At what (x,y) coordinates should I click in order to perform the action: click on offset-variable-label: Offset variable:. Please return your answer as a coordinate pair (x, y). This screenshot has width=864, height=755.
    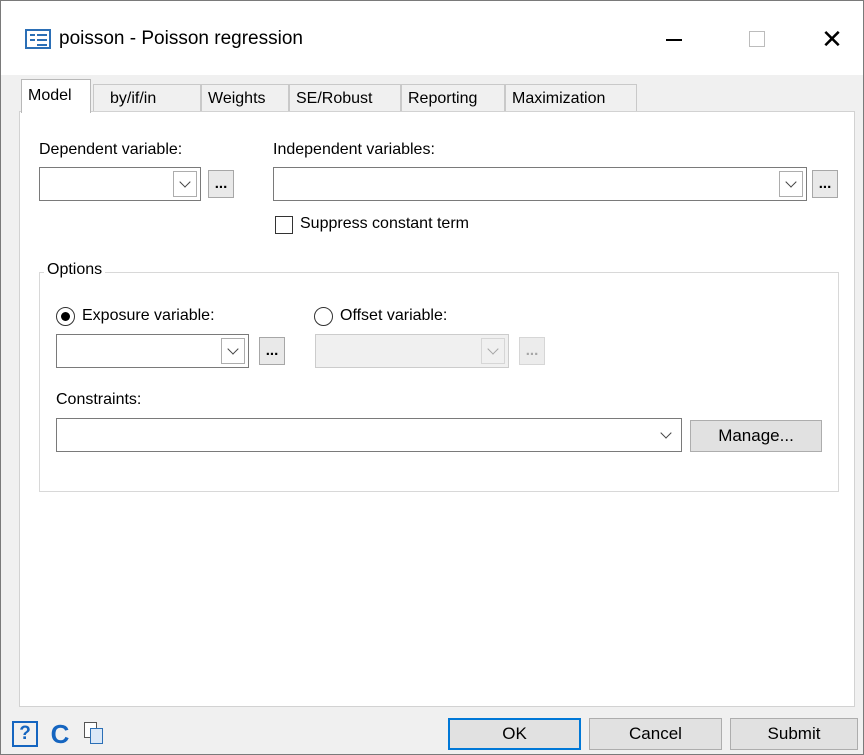
    Looking at the image, I should click on (394, 315).